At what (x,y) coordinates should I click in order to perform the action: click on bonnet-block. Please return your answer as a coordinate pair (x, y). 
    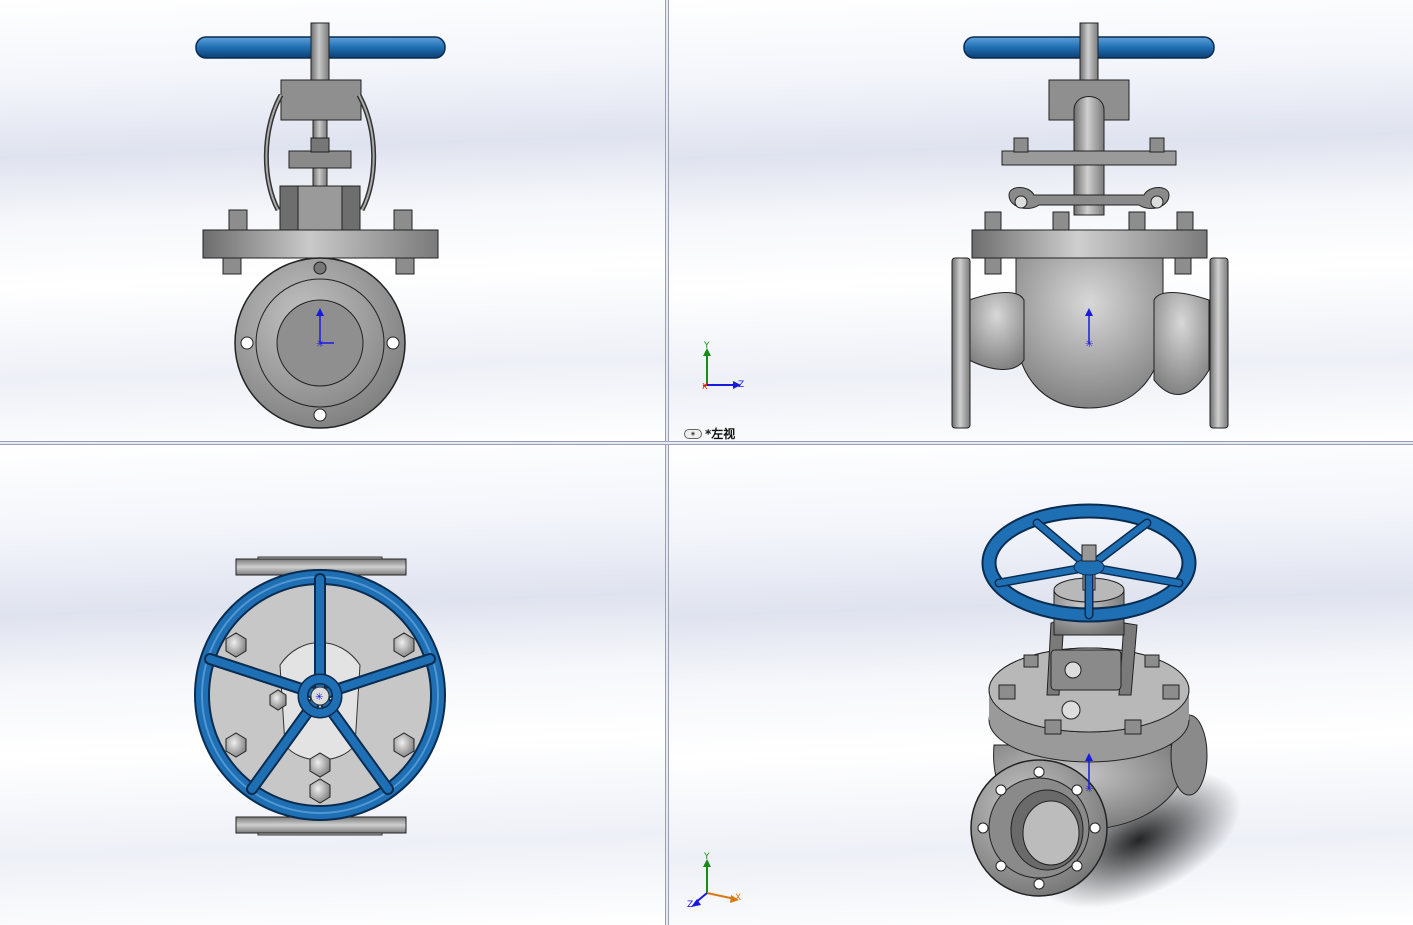
    Looking at the image, I should click on (321, 100).